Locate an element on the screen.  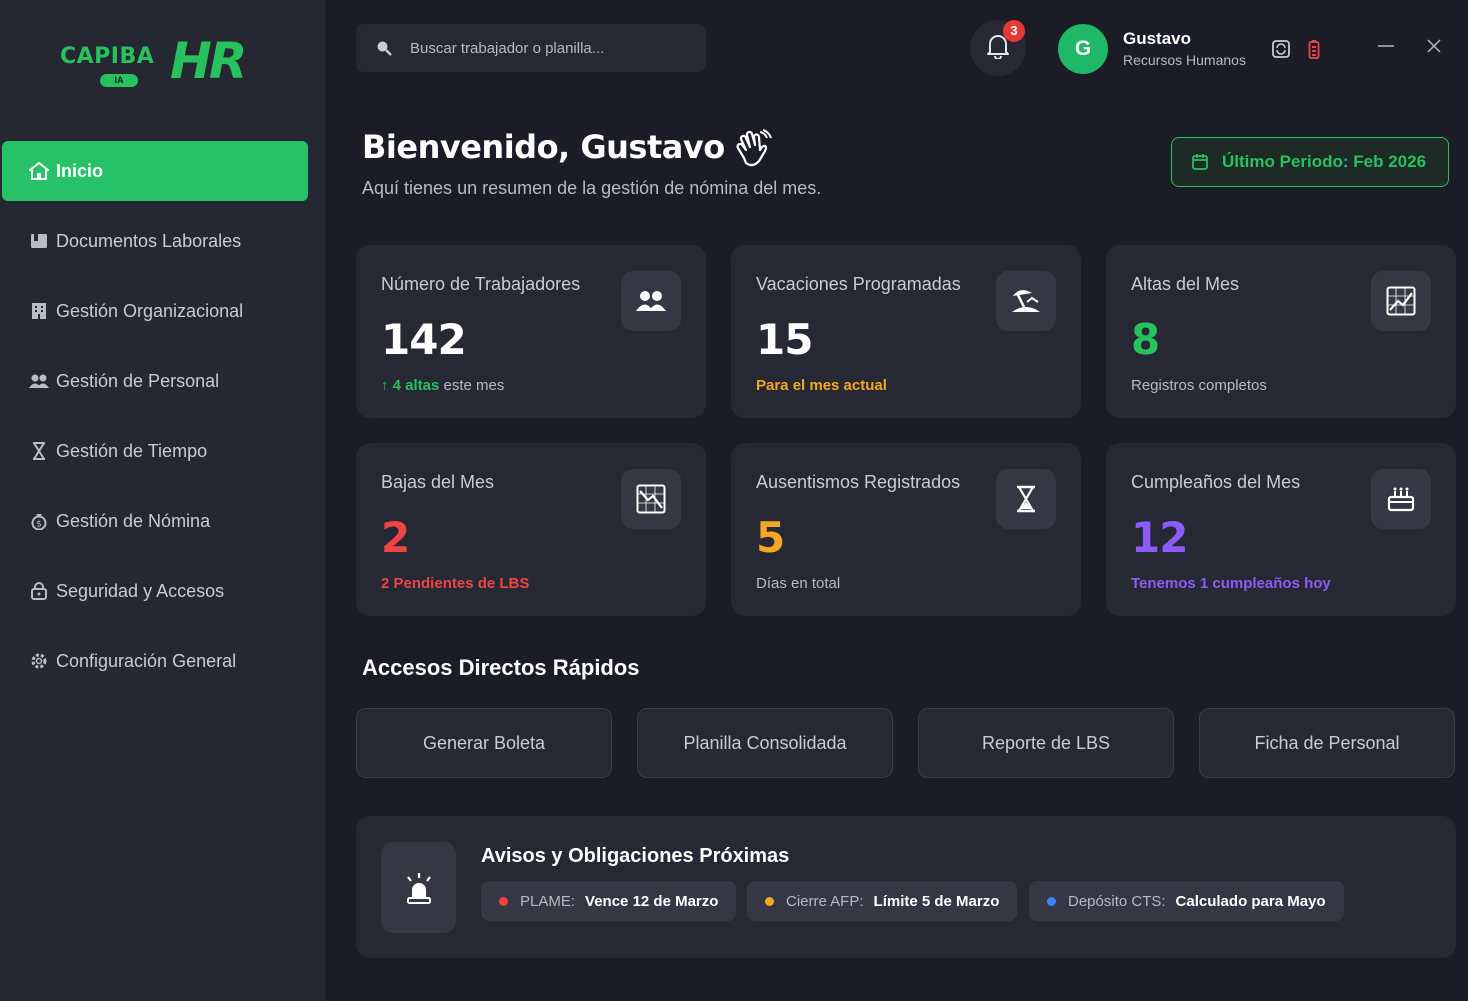
card-title: Ausentismos Registrados is located at coordinates (858, 482).